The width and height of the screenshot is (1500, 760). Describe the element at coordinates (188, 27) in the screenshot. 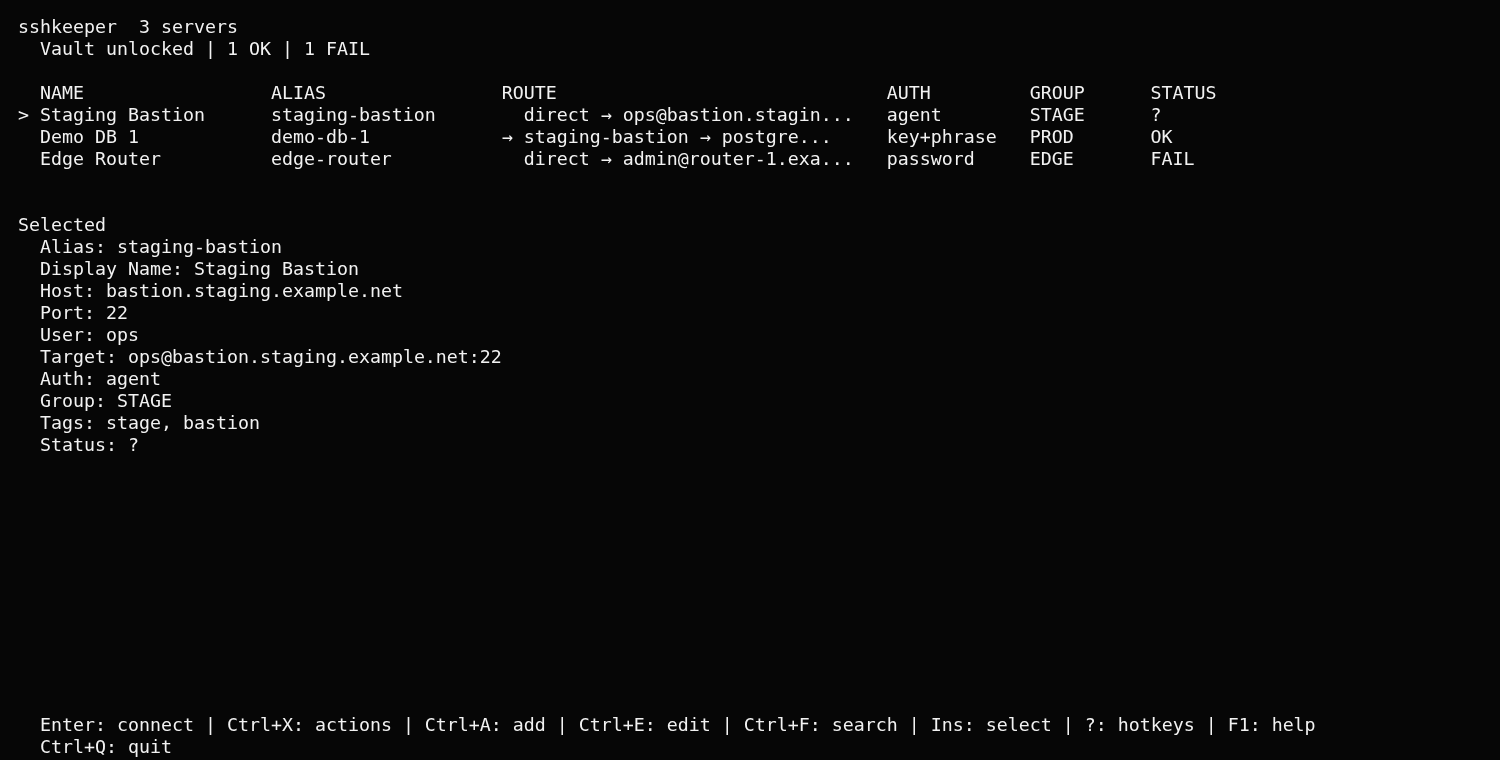

I see `server-count: 3 servers` at that location.